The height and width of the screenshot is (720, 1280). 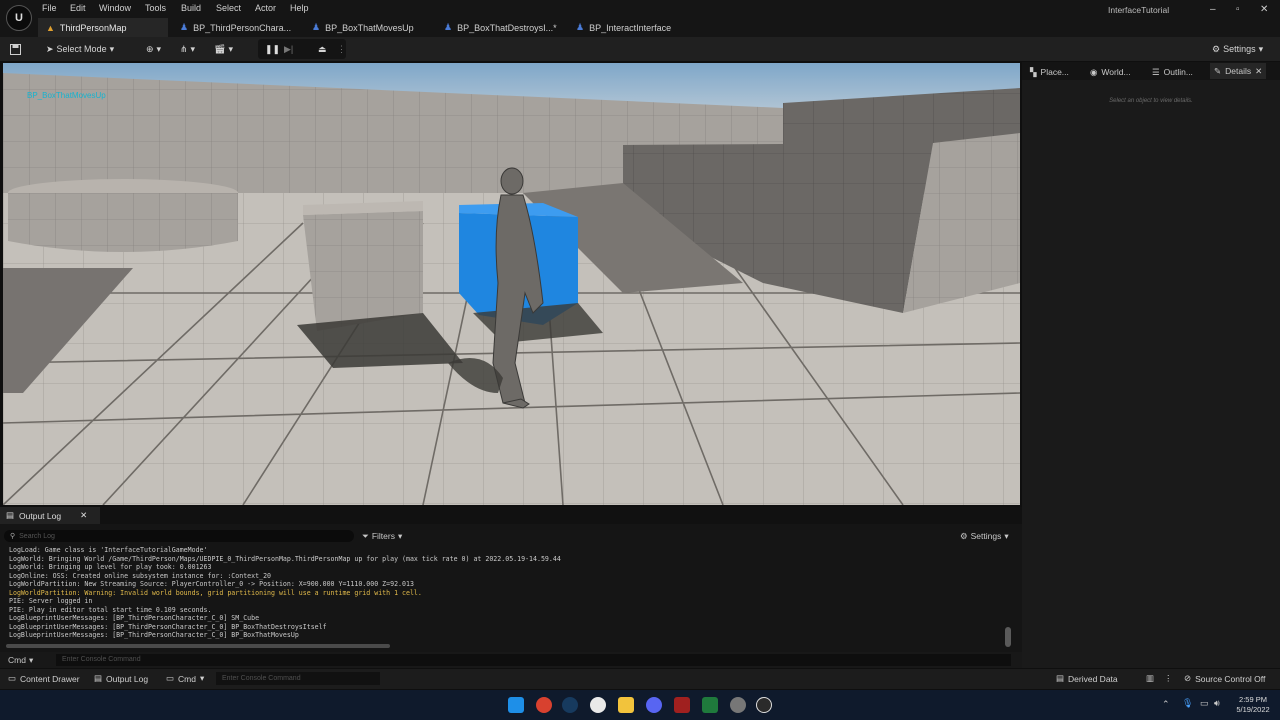 What do you see at coordinates (682, 705) in the screenshot?
I see `davinci-icon` at bounding box center [682, 705].